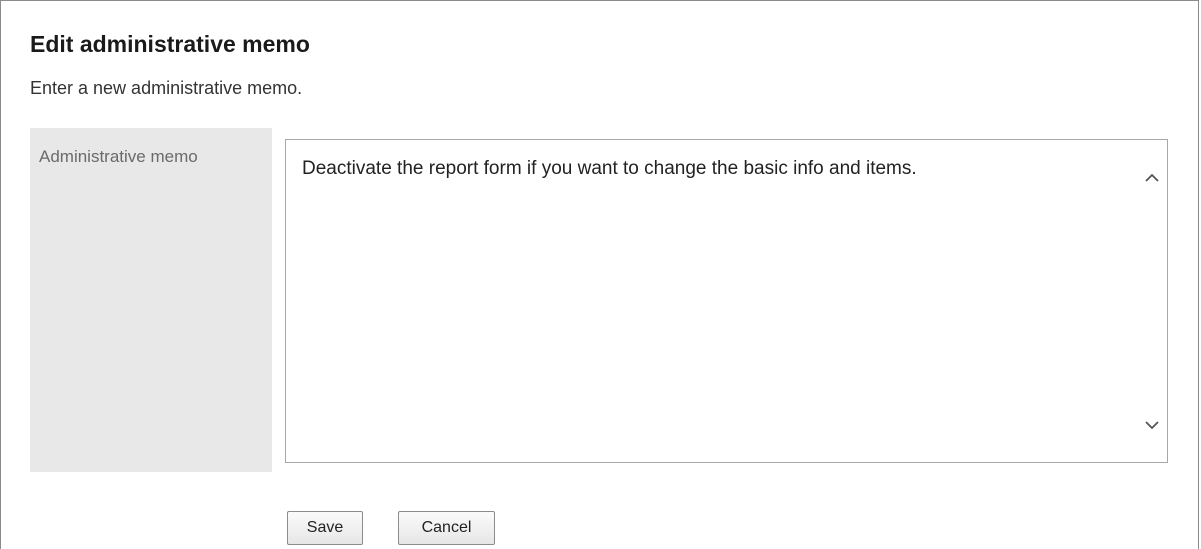  I want to click on memo-scrollbar, so click(1152, 301).